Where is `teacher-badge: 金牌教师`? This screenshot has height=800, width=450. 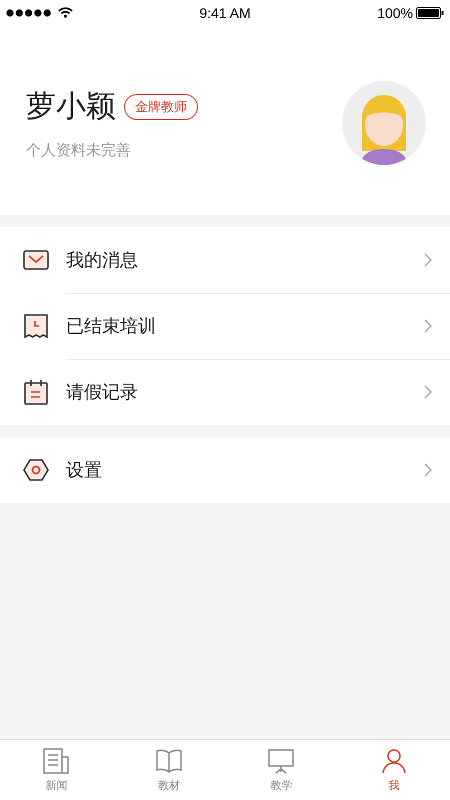 teacher-badge: 金牌教师 is located at coordinates (161, 107).